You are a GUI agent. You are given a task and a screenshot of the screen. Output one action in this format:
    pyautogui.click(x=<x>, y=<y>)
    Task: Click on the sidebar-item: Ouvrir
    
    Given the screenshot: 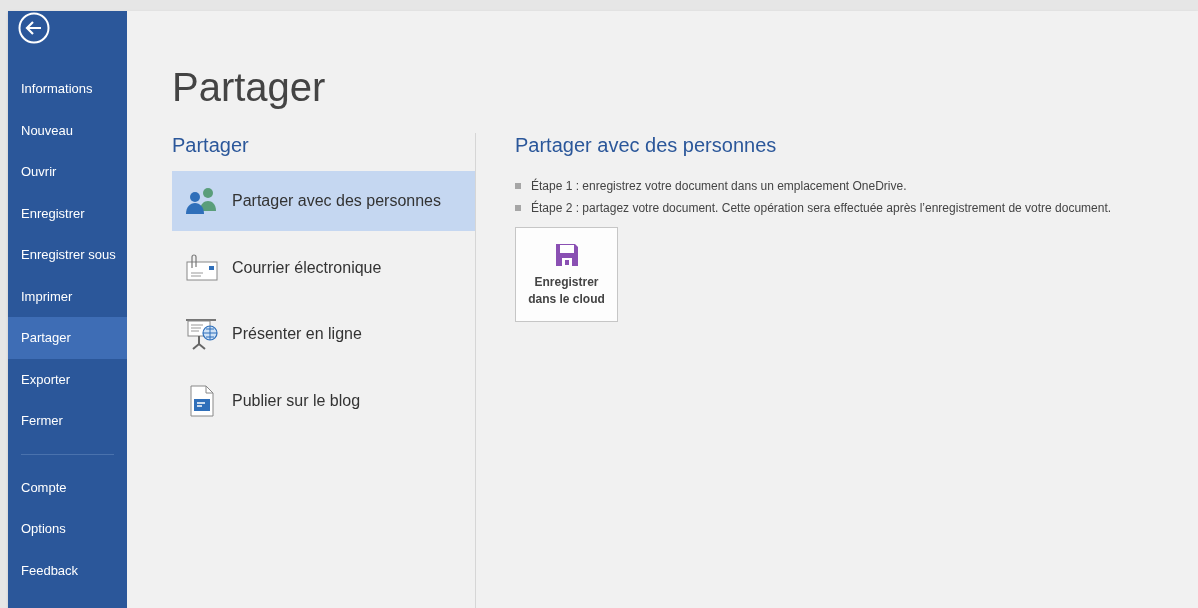 What is the action you would take?
    pyautogui.click(x=67, y=172)
    